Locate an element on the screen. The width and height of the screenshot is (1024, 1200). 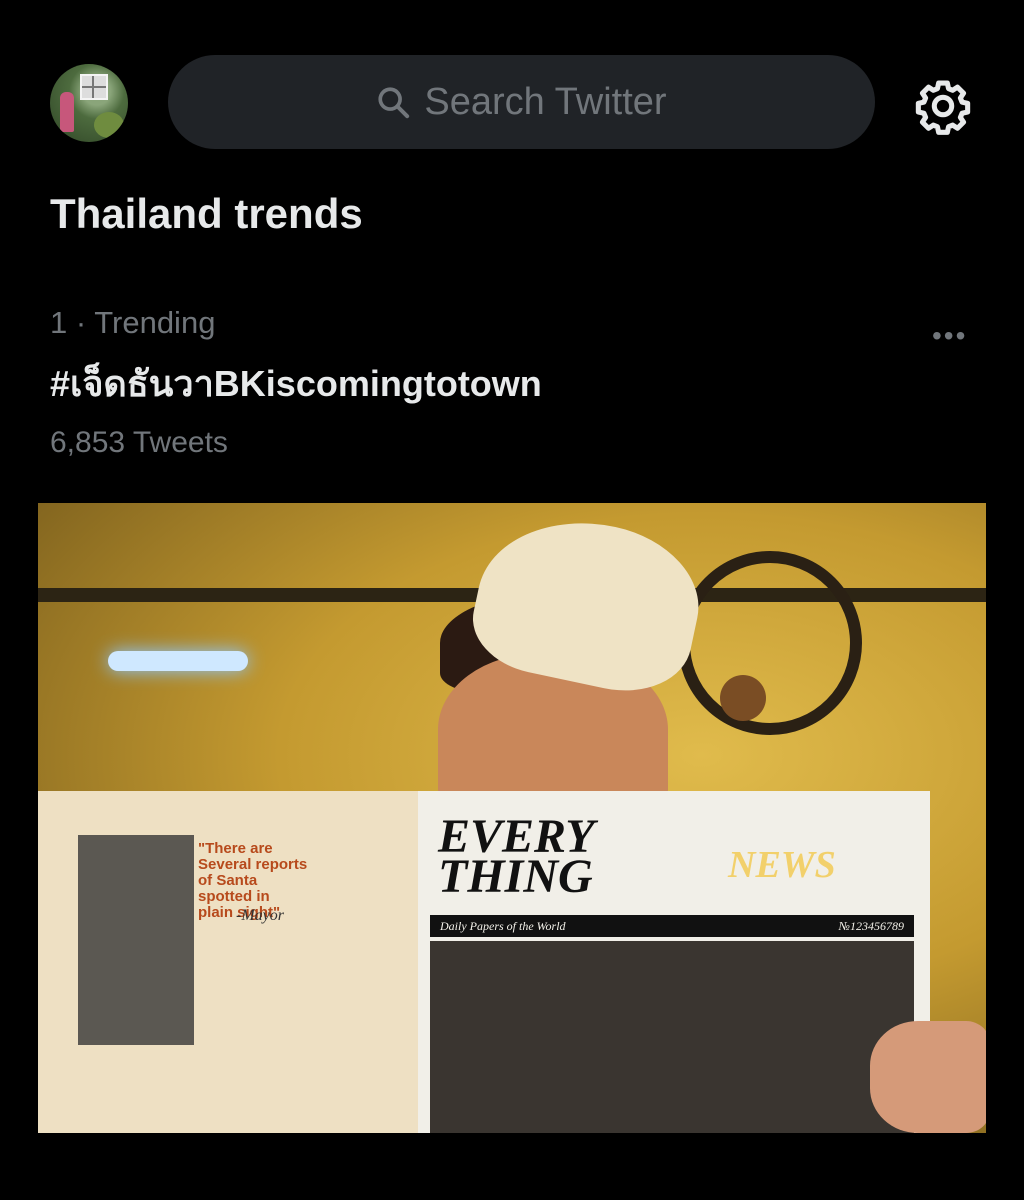
avatar-person-graphic is located at coordinates (67, 112).